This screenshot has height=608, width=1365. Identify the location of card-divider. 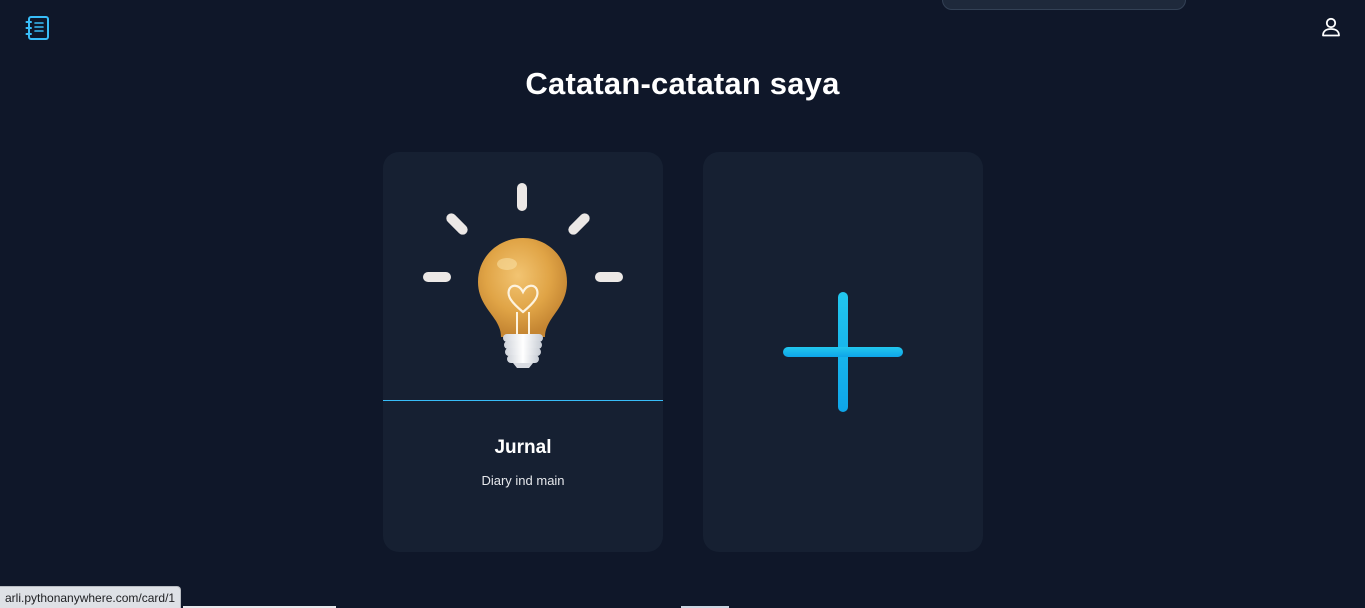
(523, 400).